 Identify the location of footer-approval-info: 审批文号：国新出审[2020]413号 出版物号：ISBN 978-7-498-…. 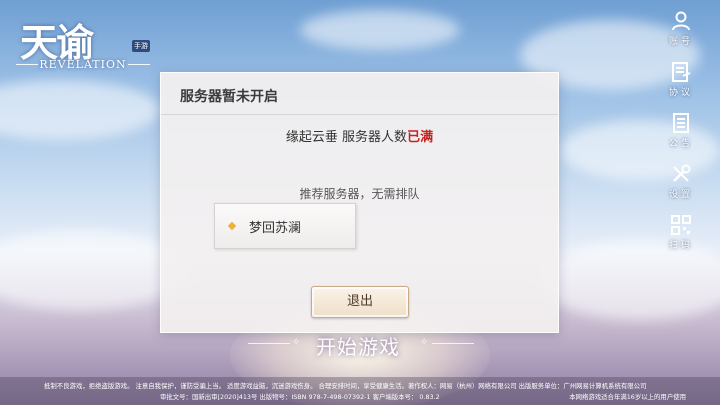
(300, 397).